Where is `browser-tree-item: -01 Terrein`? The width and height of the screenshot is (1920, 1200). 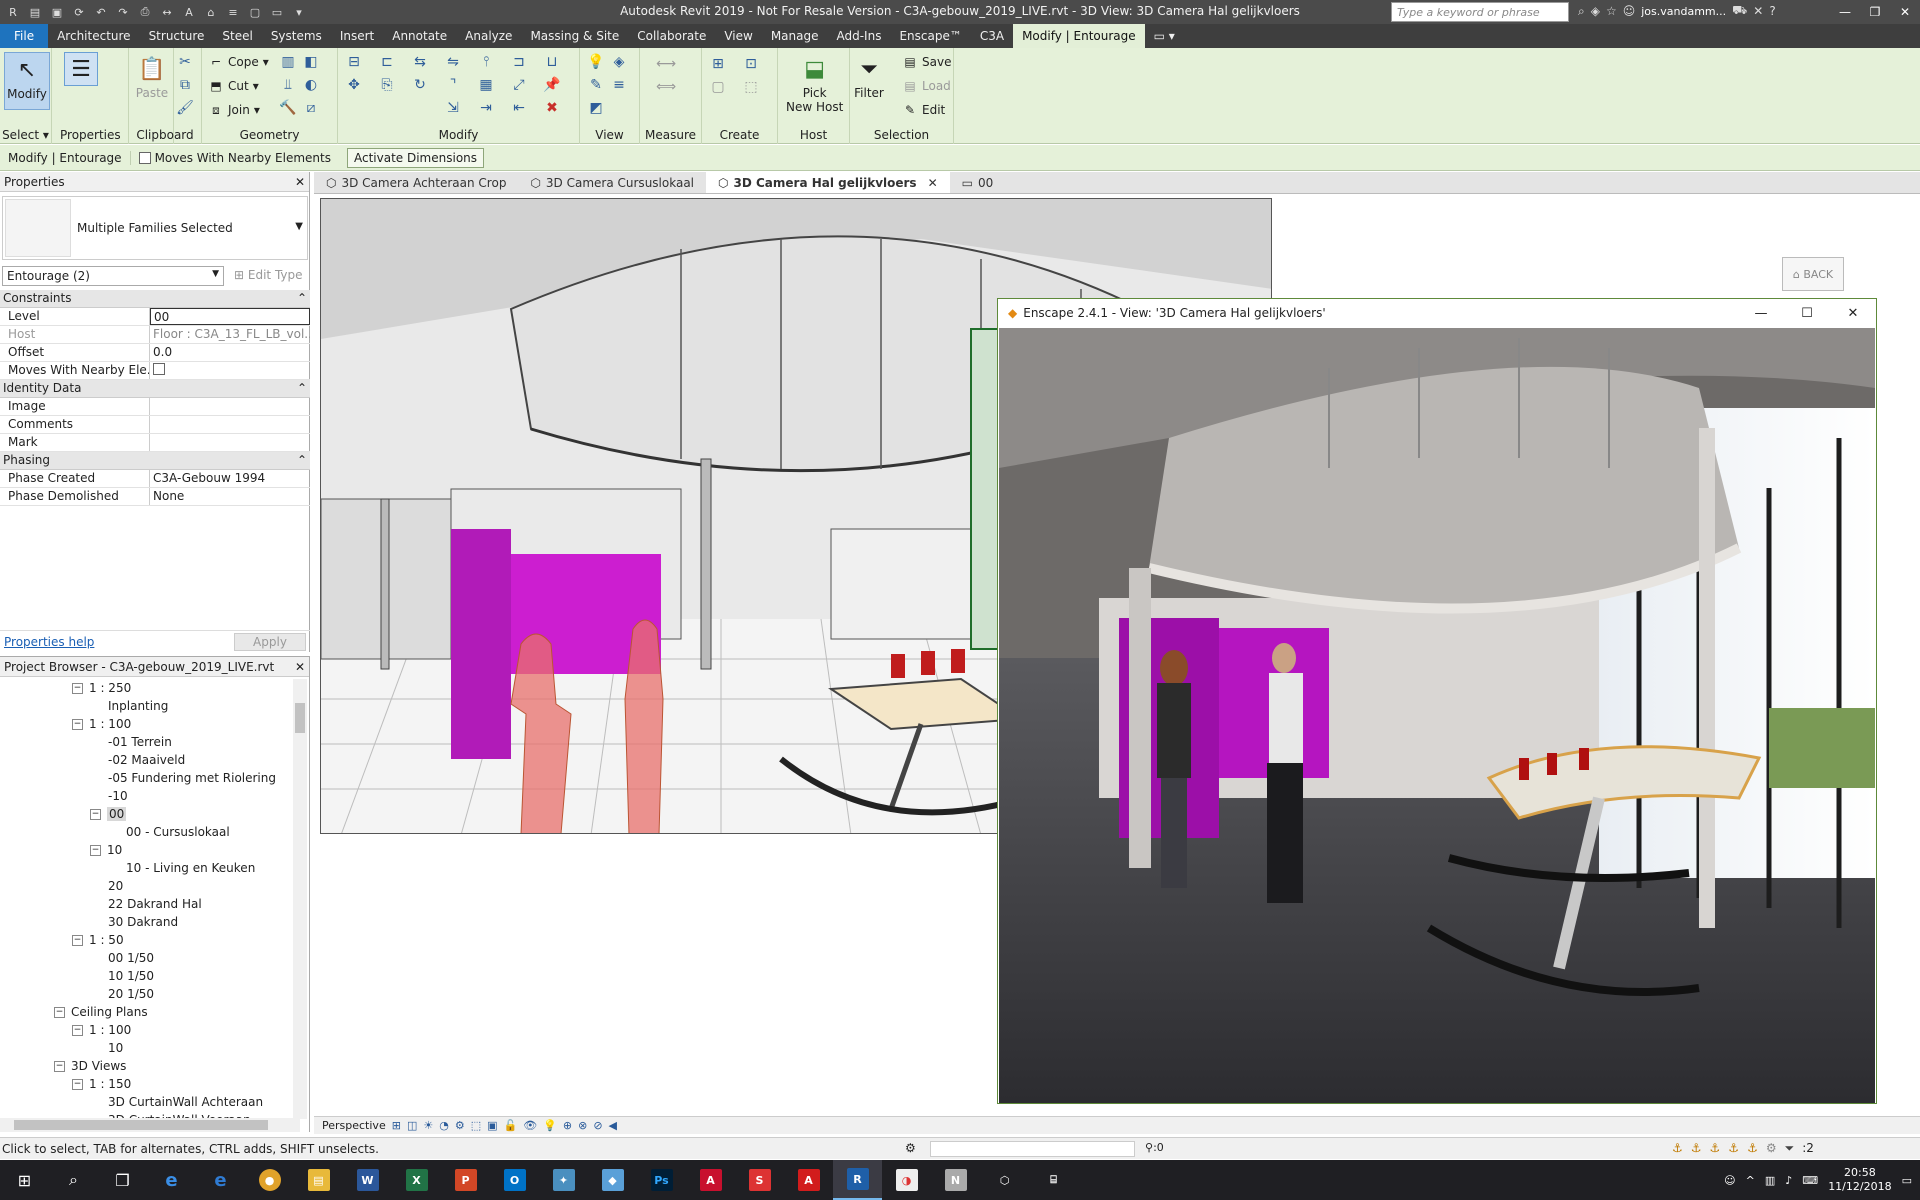 browser-tree-item: -01 Terrein is located at coordinates (146, 742).